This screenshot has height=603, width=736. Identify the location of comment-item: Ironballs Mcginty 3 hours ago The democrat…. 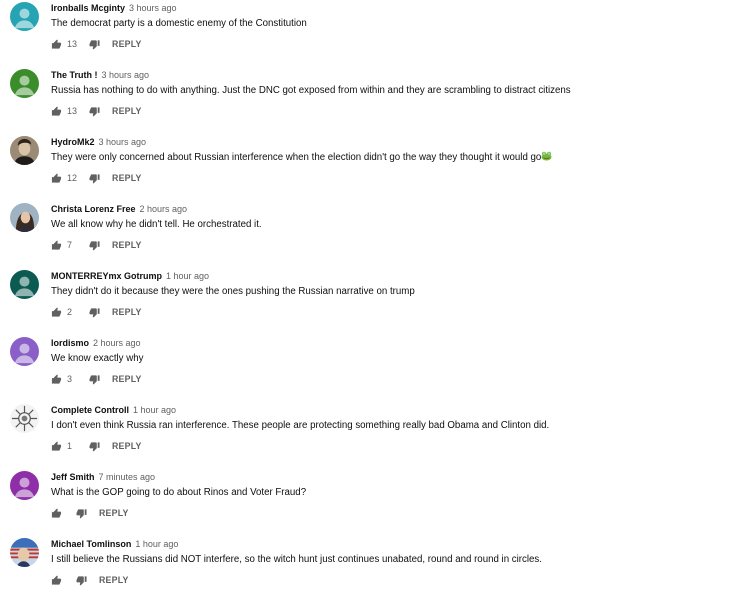
(368, 33).